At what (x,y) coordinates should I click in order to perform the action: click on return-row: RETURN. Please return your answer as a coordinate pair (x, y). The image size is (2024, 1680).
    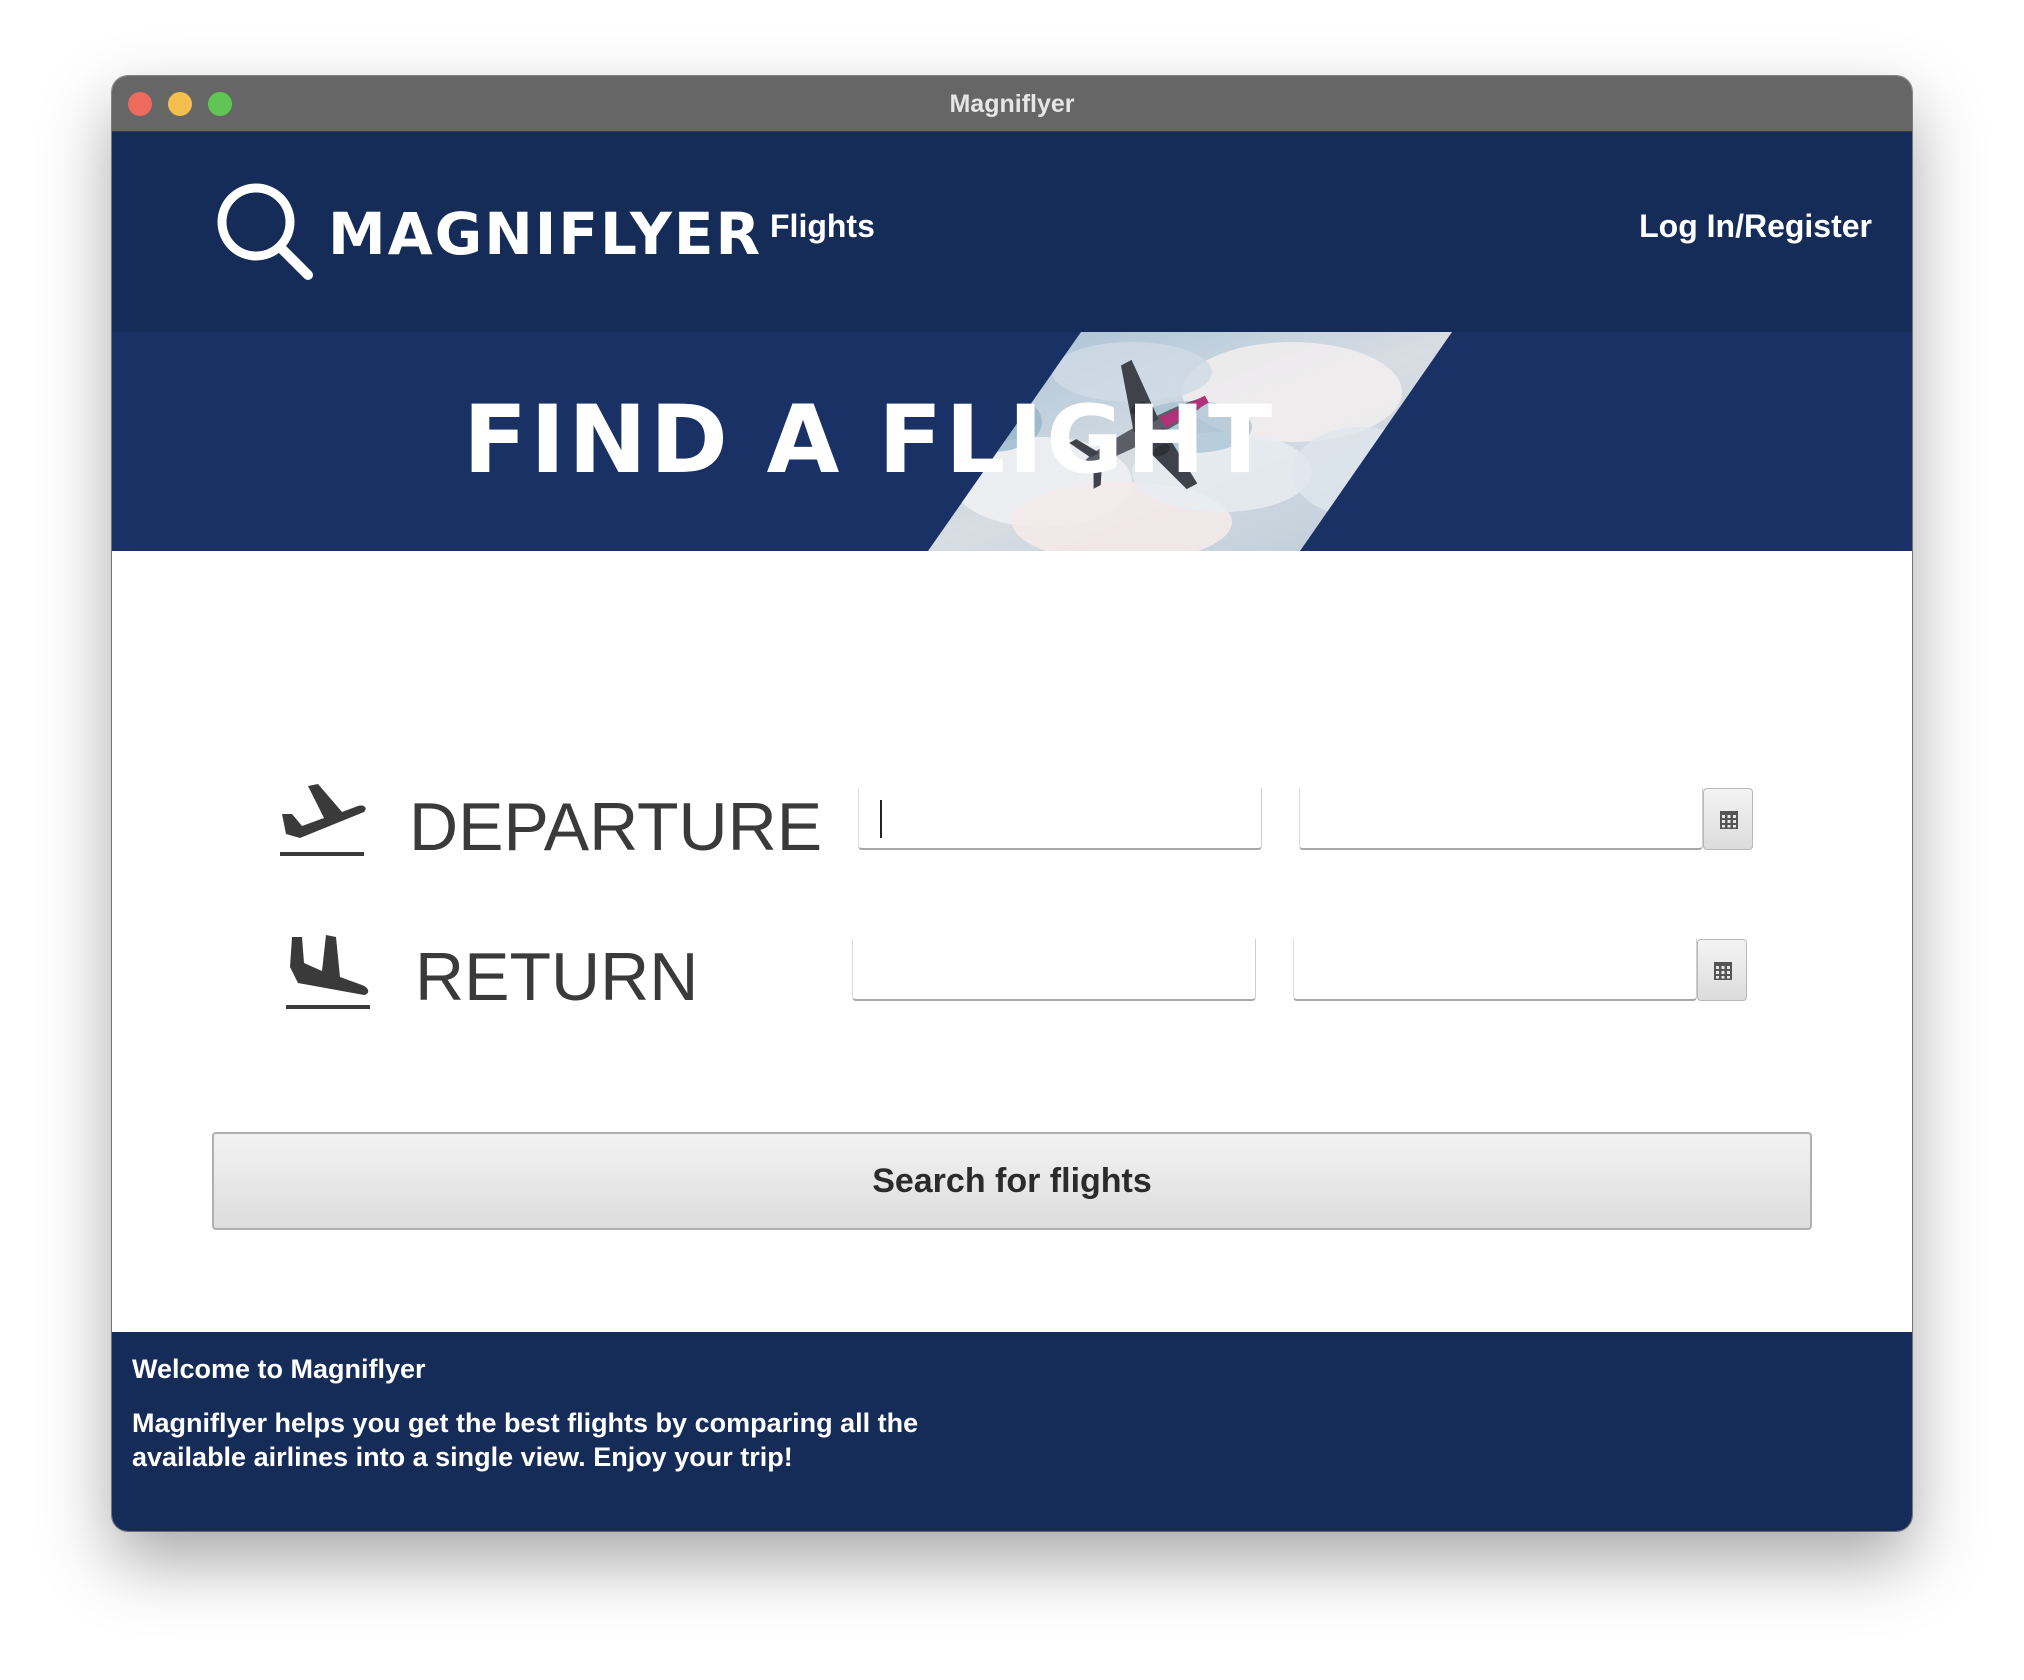
    Looking at the image, I should click on (1012, 972).